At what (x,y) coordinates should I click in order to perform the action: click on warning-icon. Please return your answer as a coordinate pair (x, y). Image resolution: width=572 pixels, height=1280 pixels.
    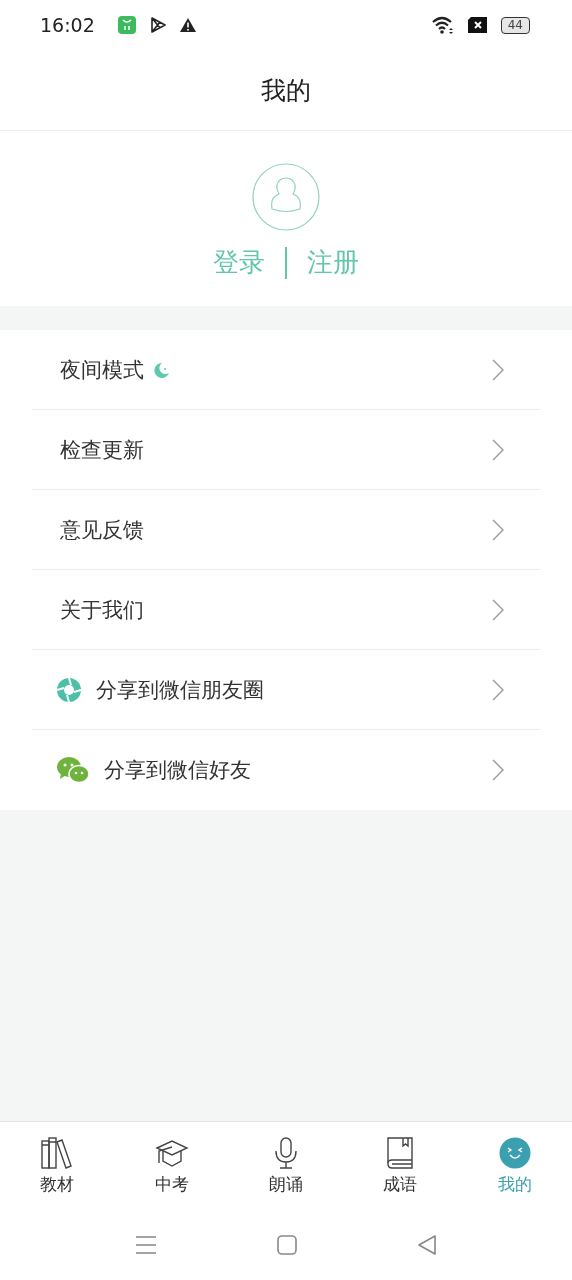
    Looking at the image, I should click on (187, 25).